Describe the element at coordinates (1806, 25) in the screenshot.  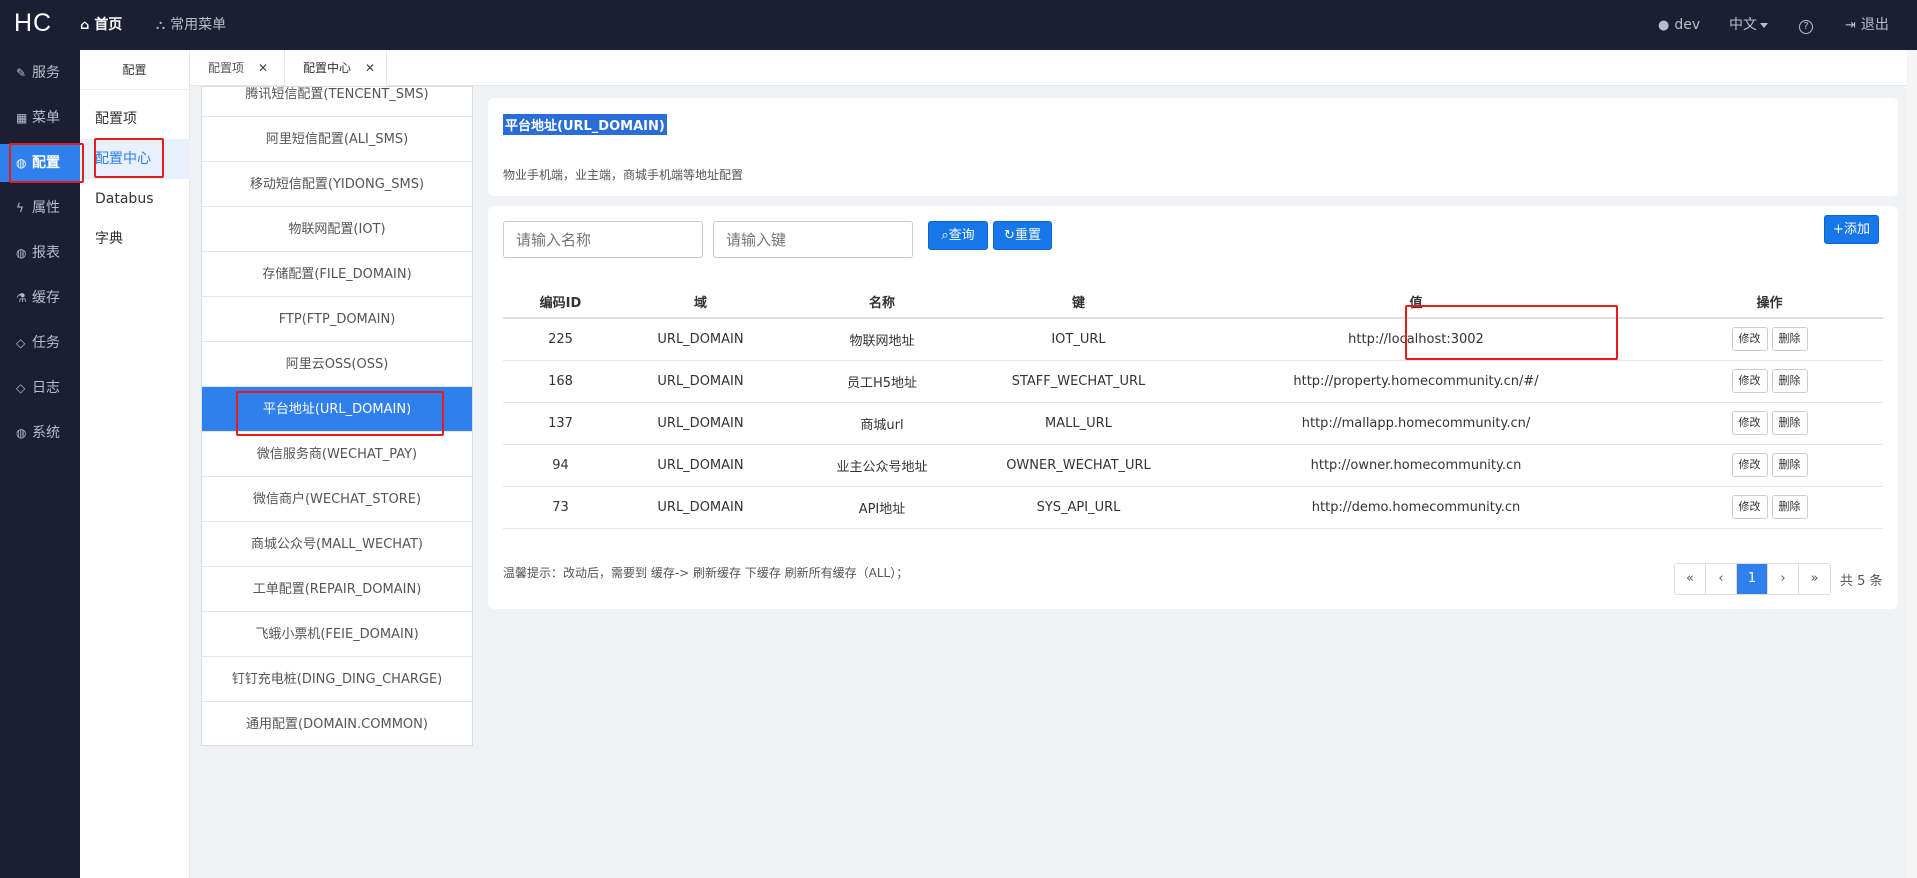
I see `help-button: ?` at that location.